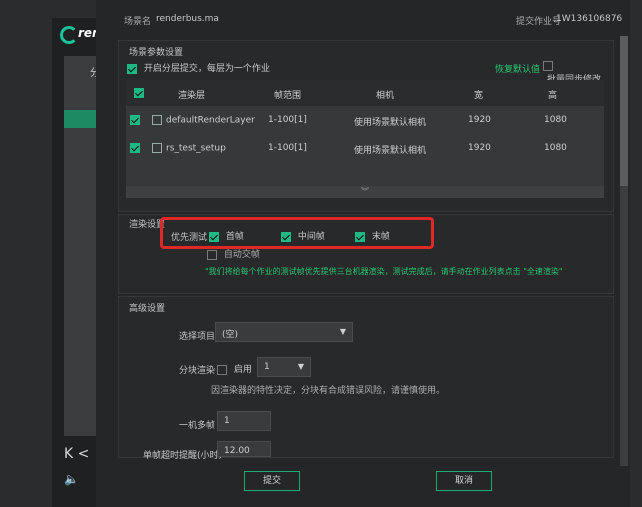  What do you see at coordinates (244, 421) in the screenshot?
I see `multi-frame-input: 1` at bounding box center [244, 421].